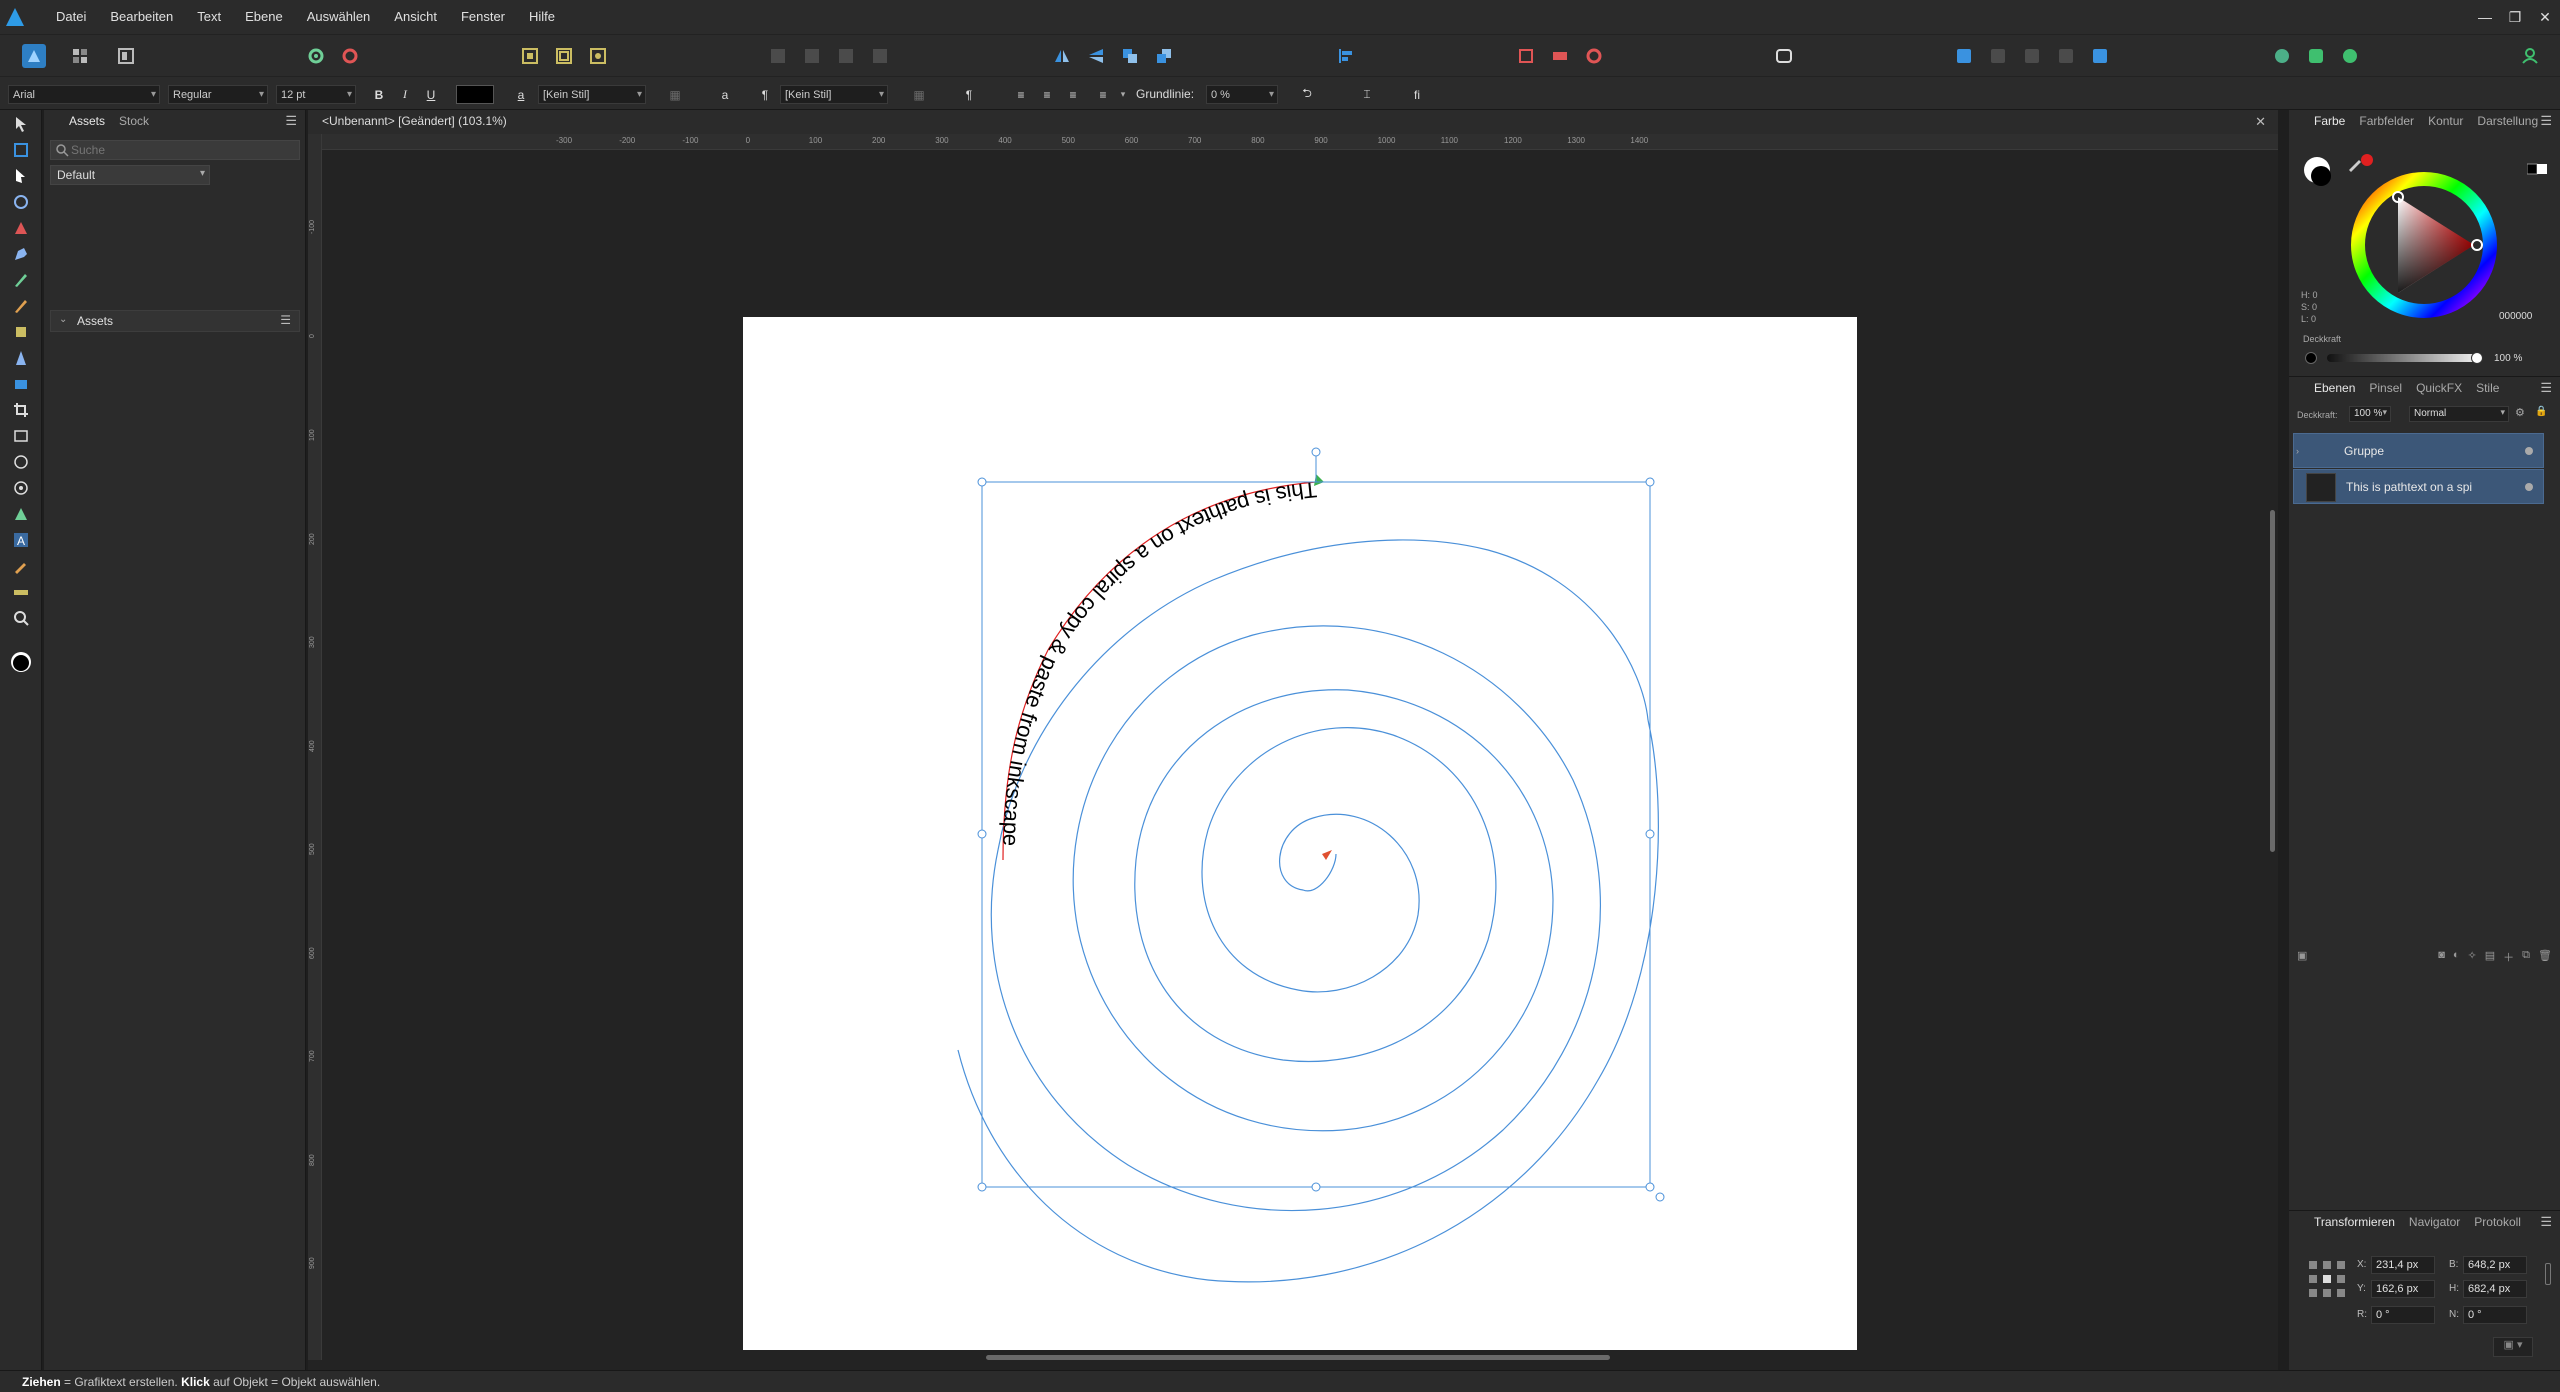 Image resolution: width=2560 pixels, height=1392 pixels. Describe the element at coordinates (1103, 94) in the screenshot. I see `justify-icon: ≡` at that location.